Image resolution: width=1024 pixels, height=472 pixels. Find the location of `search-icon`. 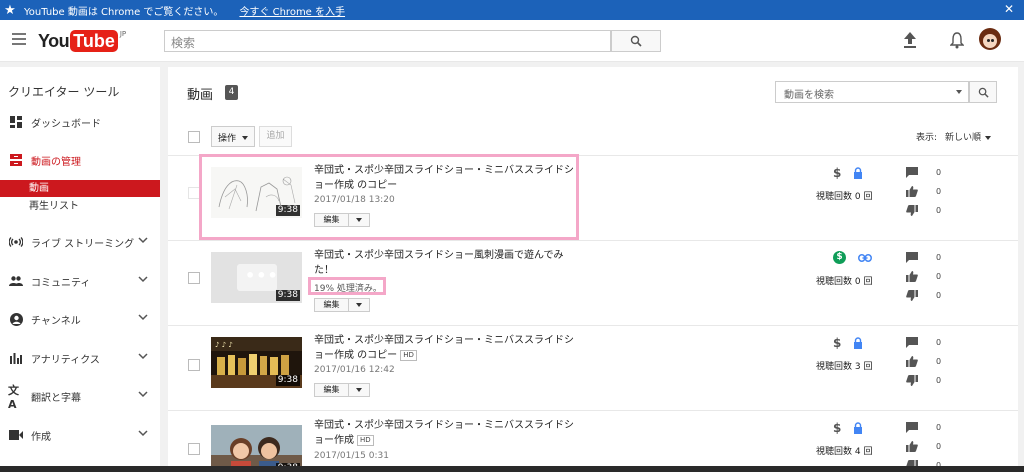

search-icon is located at coordinates (636, 41).